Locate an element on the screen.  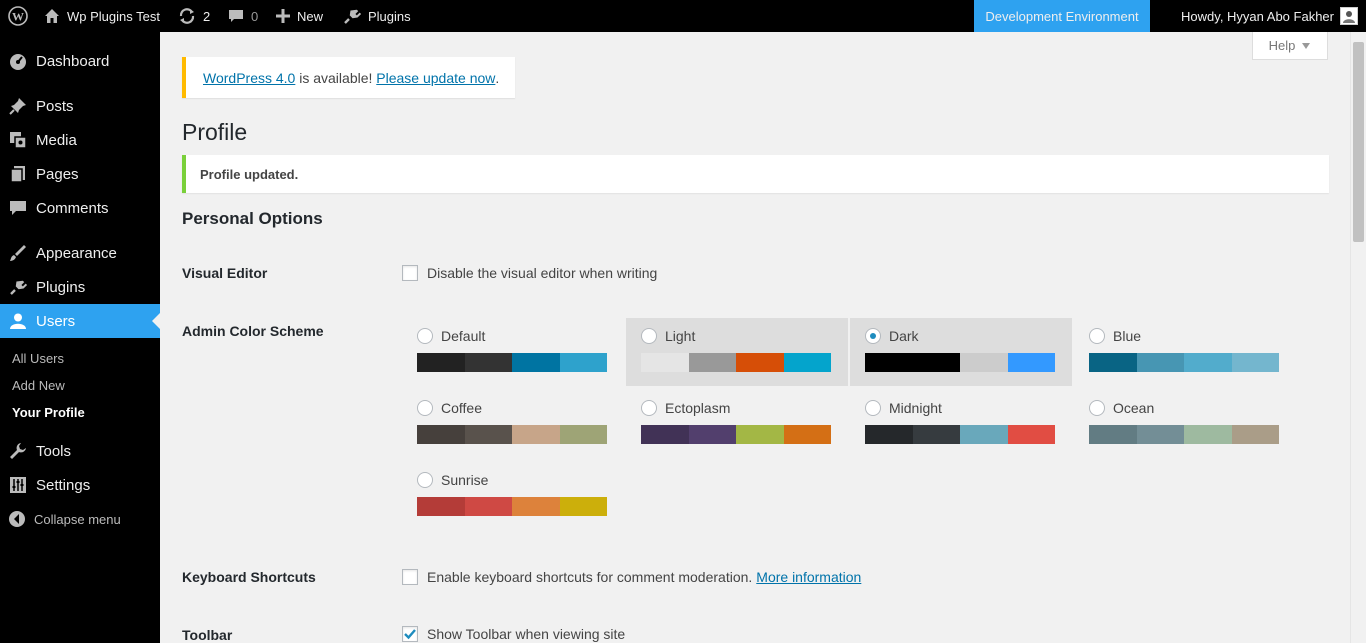
plug-icon is located at coordinates (352, 16).